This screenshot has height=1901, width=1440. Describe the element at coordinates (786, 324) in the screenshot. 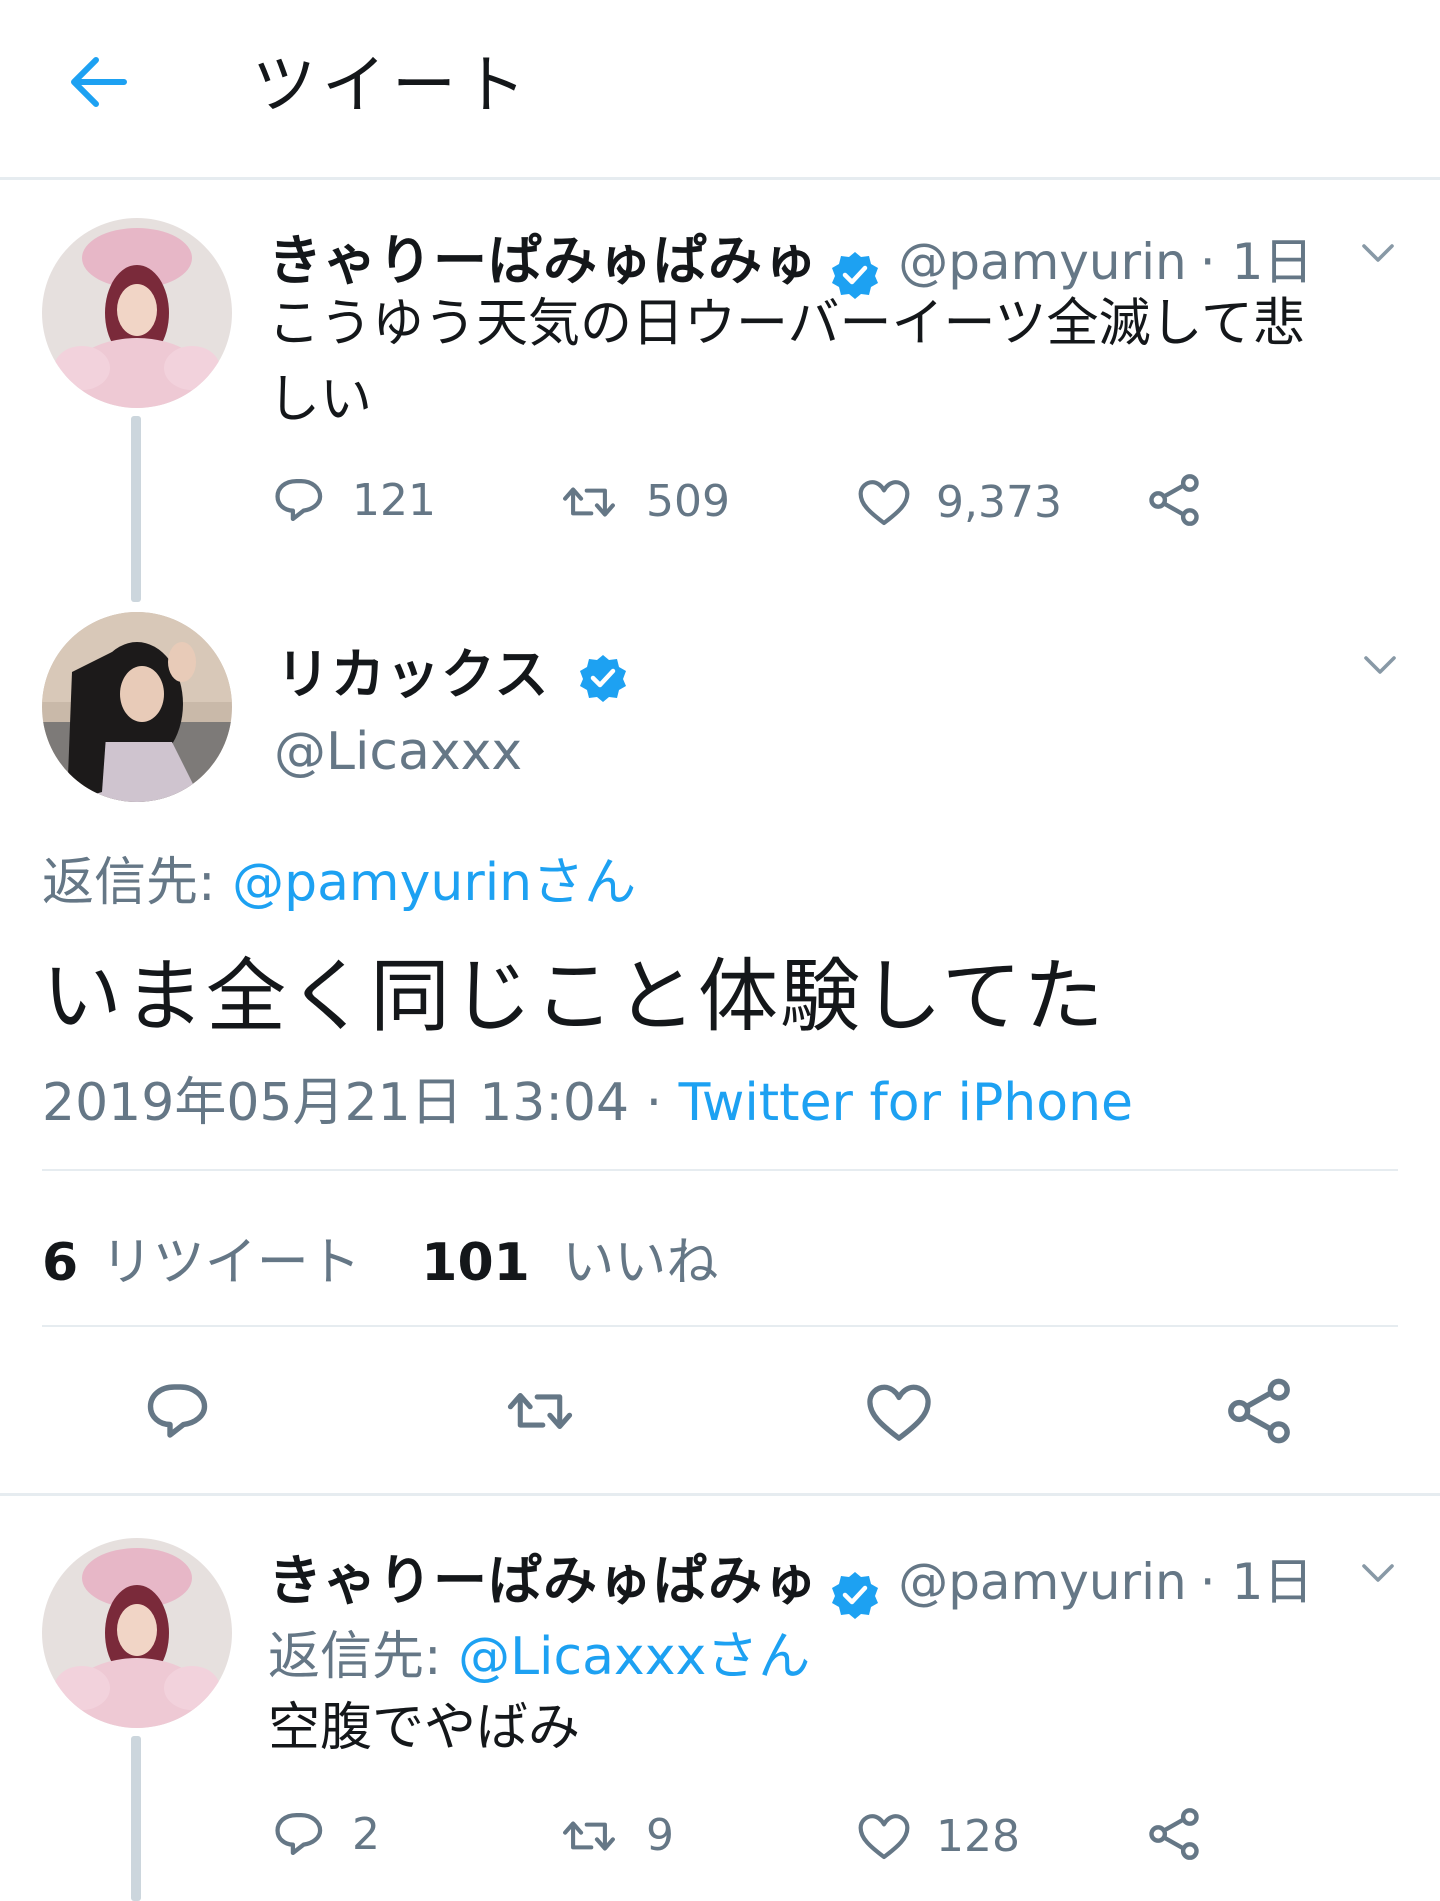

I see `tweet-text-line: こうゆう天気の日ウーバーイーツ全滅して悲` at that location.